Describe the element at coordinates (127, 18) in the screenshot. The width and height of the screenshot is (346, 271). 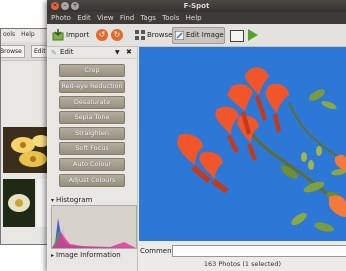
I see `menu-find: Find` at that location.